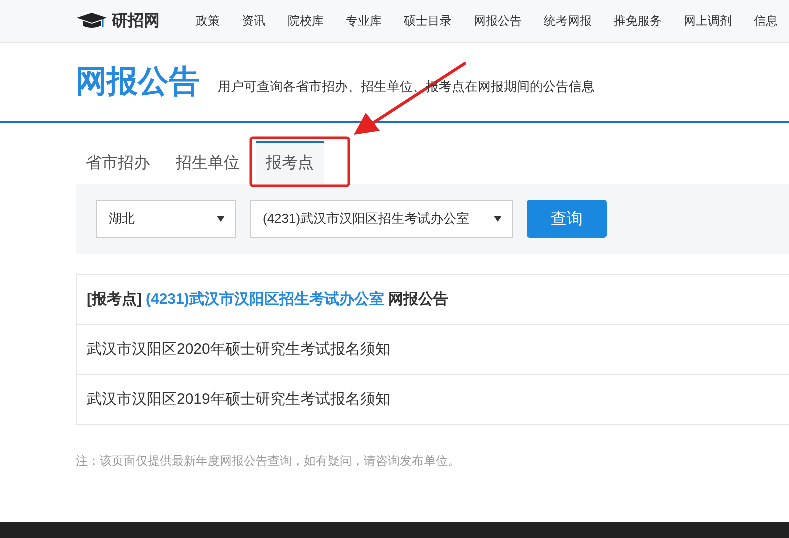 The image size is (789, 538). I want to click on nav-link: 政策, so click(208, 21).